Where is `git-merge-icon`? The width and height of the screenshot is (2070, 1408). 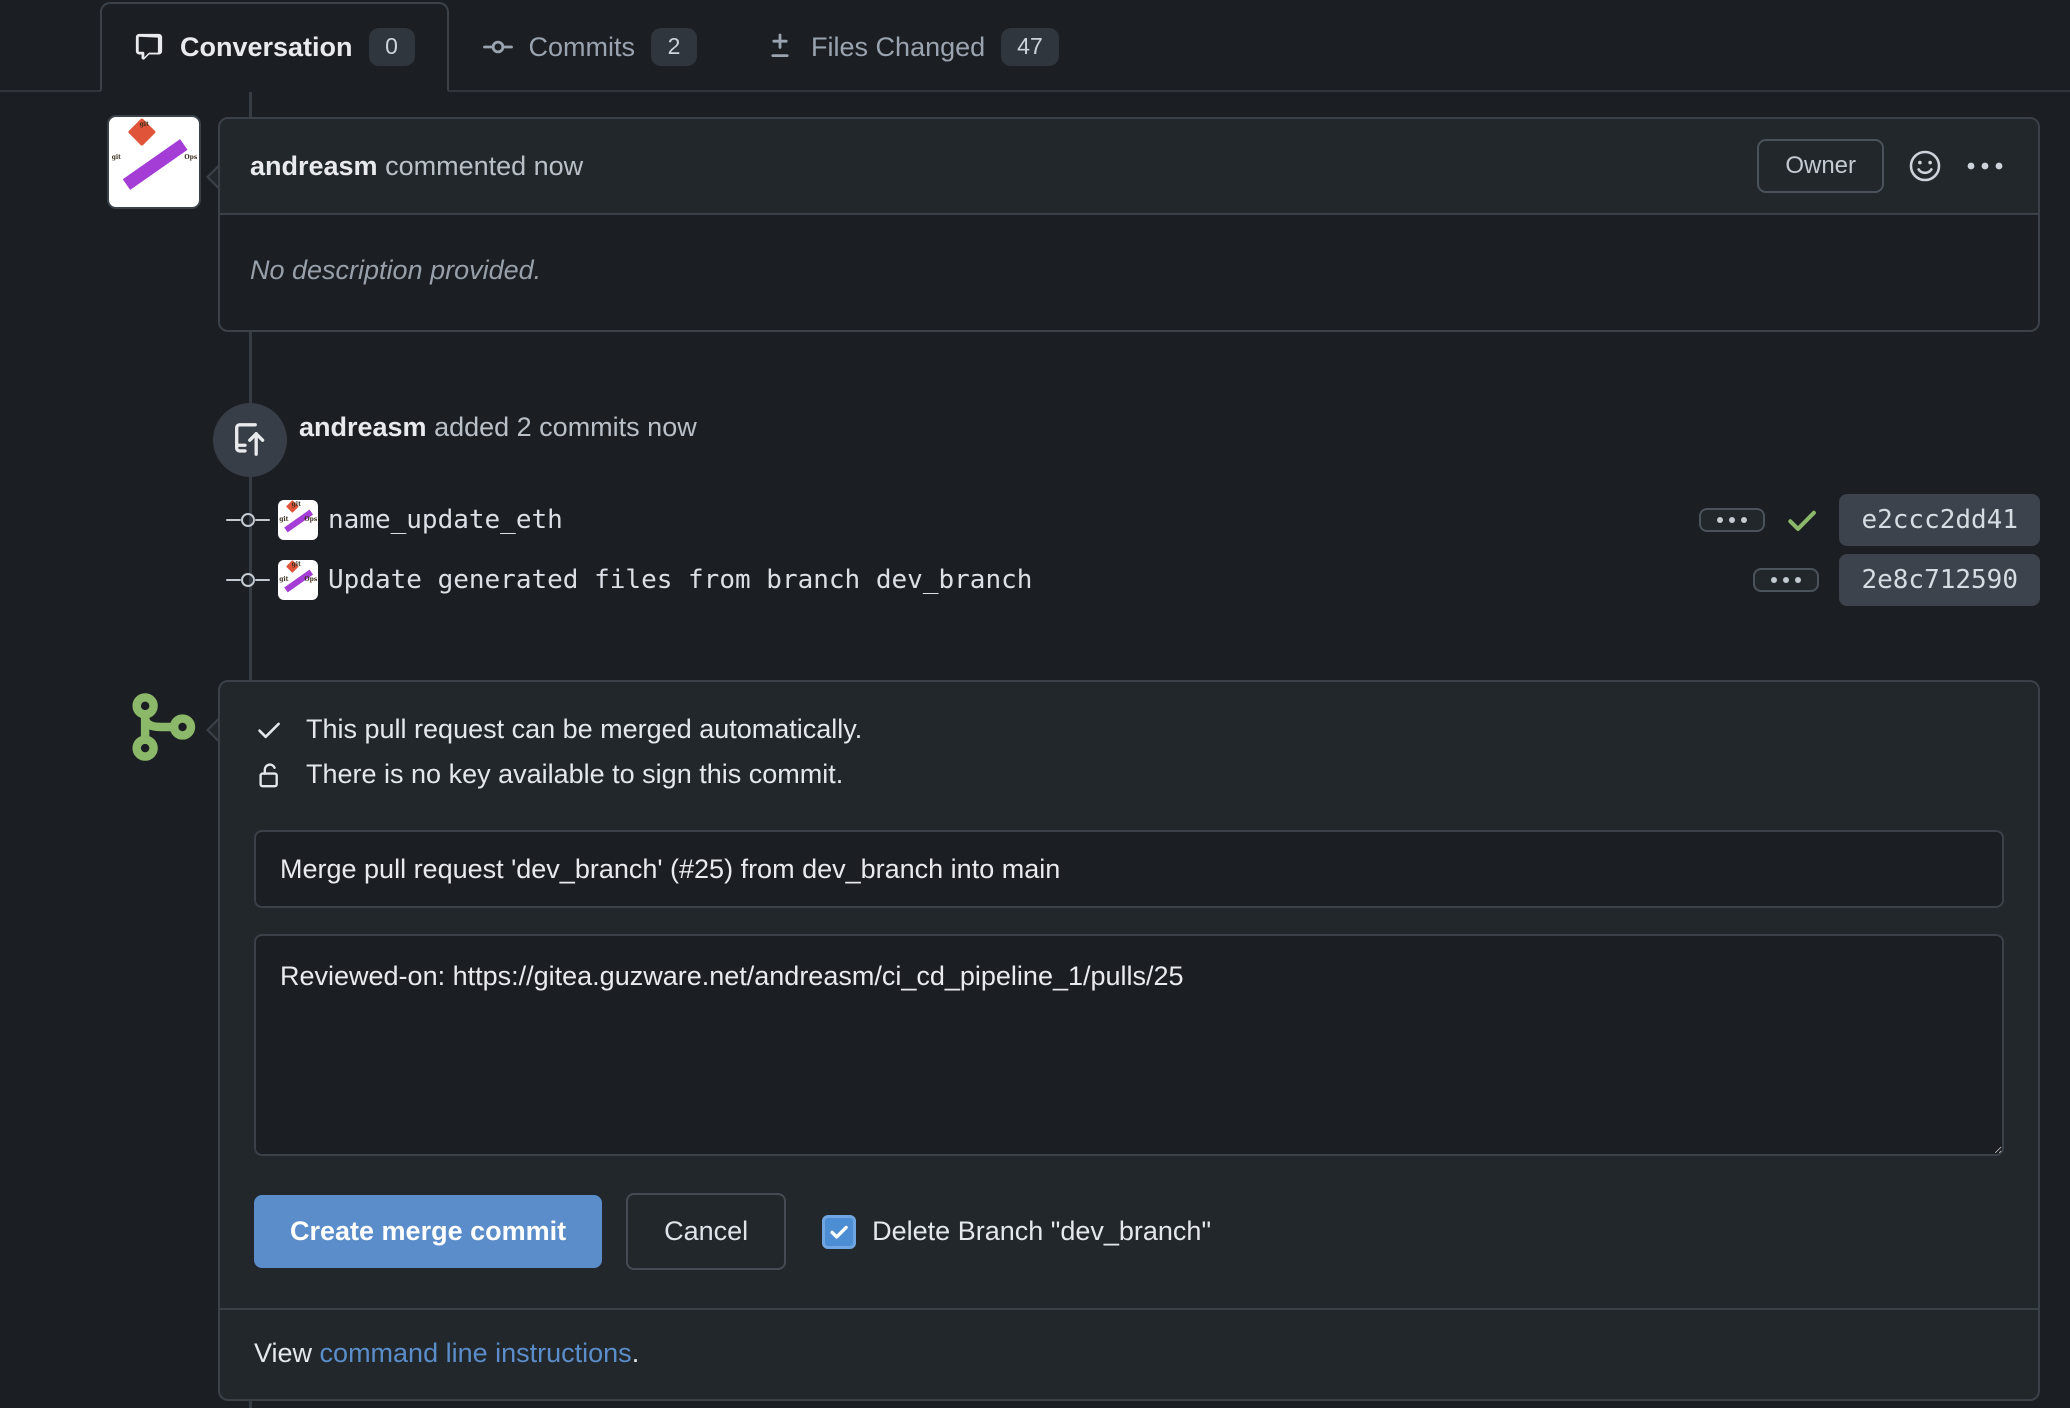 git-merge-icon is located at coordinates (163, 727).